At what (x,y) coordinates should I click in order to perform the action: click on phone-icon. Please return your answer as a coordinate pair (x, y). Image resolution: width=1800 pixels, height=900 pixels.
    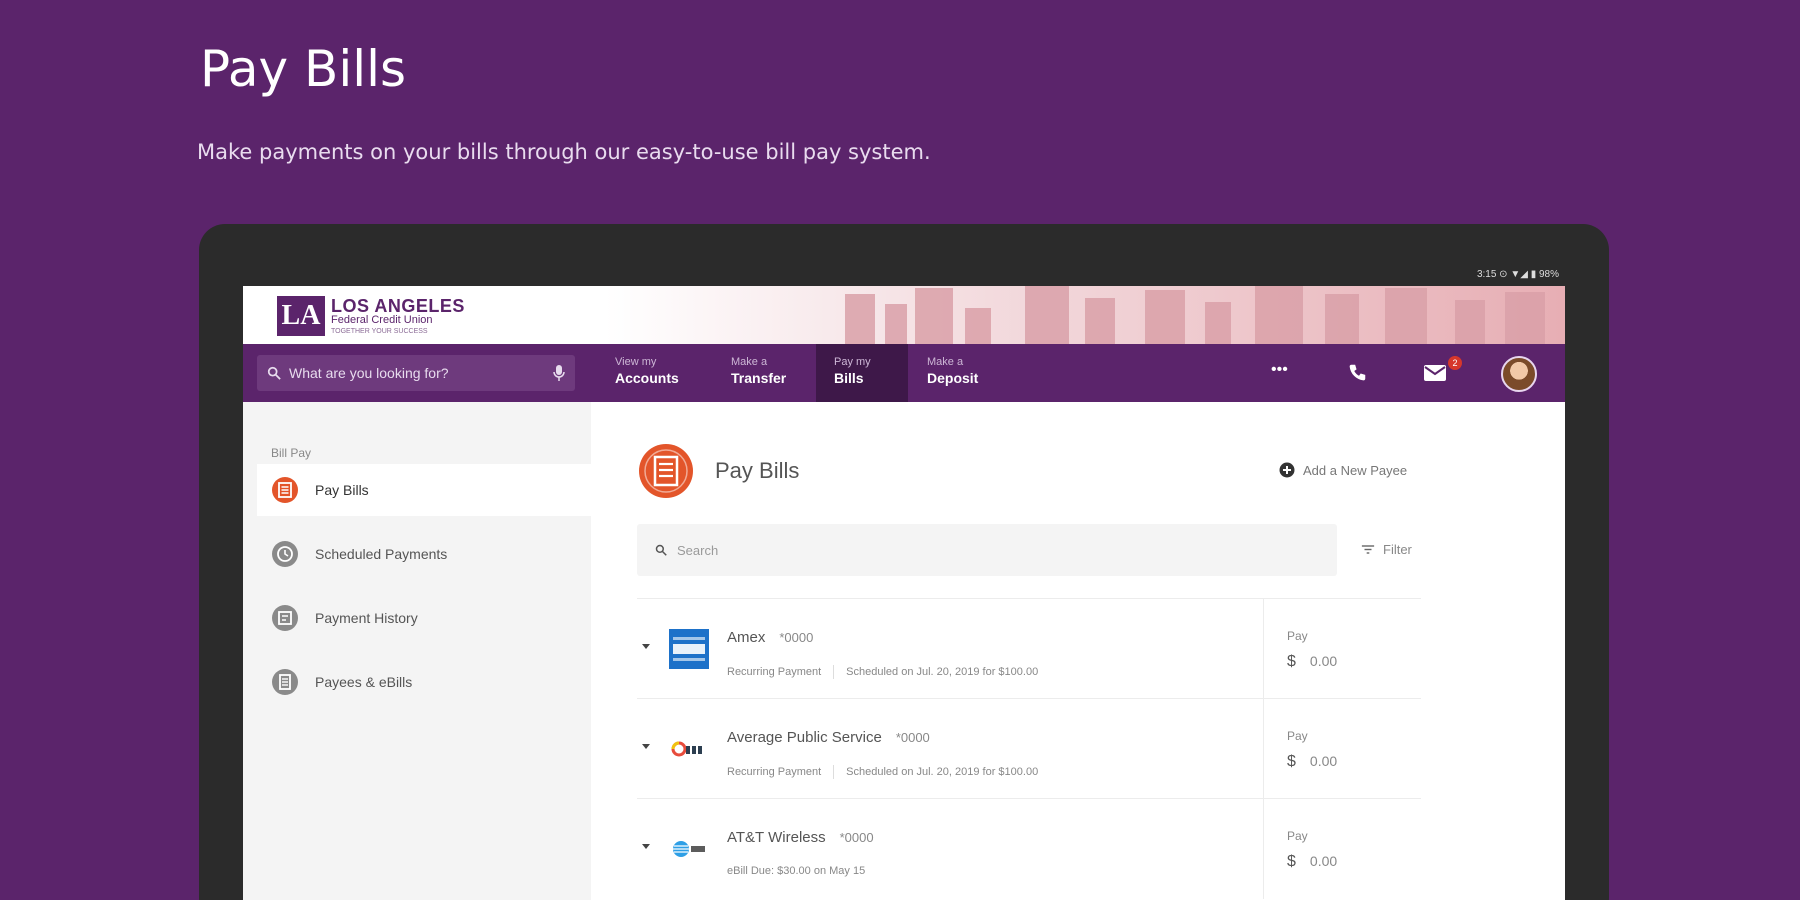
    Looking at the image, I should click on (1357, 373).